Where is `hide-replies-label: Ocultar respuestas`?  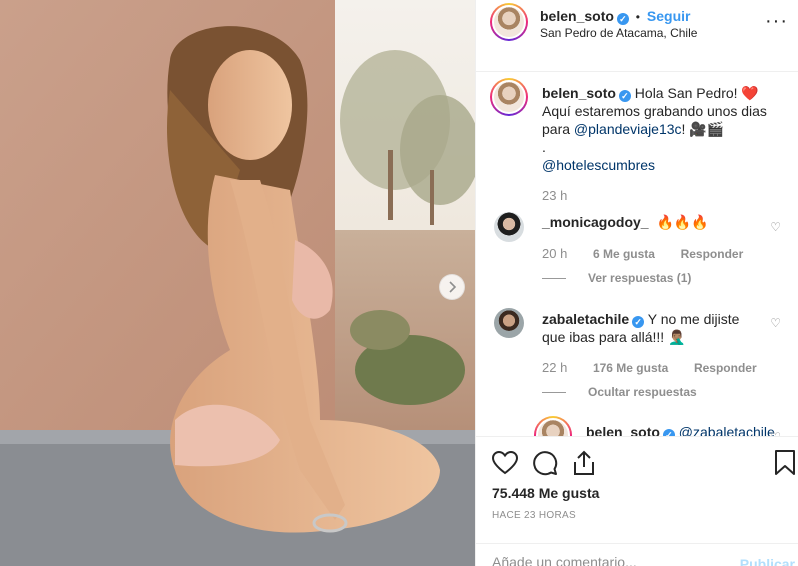 hide-replies-label: Ocultar respuestas is located at coordinates (642, 392).